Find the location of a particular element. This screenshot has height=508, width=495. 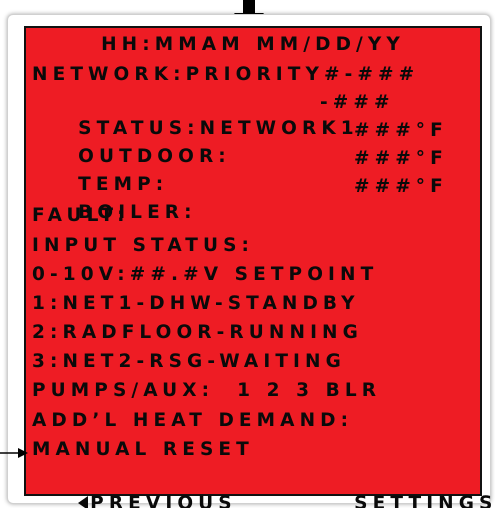

time-date-header: HH:MMAM MM/DD/YY is located at coordinates (253, 44).